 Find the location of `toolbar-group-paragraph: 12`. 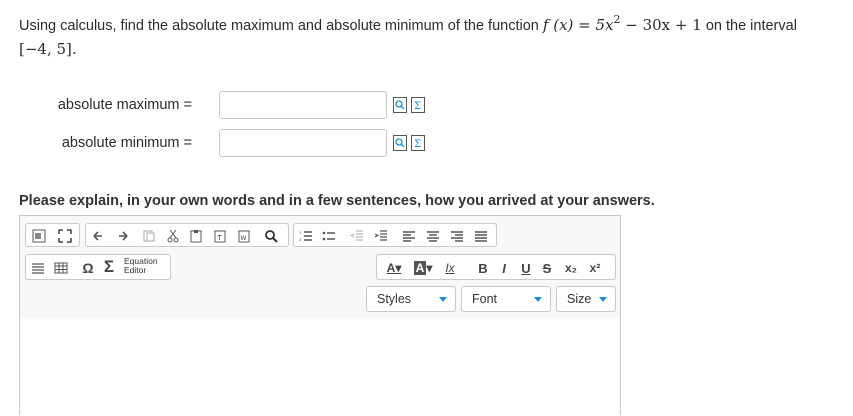

toolbar-group-paragraph: 12 is located at coordinates (395, 235).